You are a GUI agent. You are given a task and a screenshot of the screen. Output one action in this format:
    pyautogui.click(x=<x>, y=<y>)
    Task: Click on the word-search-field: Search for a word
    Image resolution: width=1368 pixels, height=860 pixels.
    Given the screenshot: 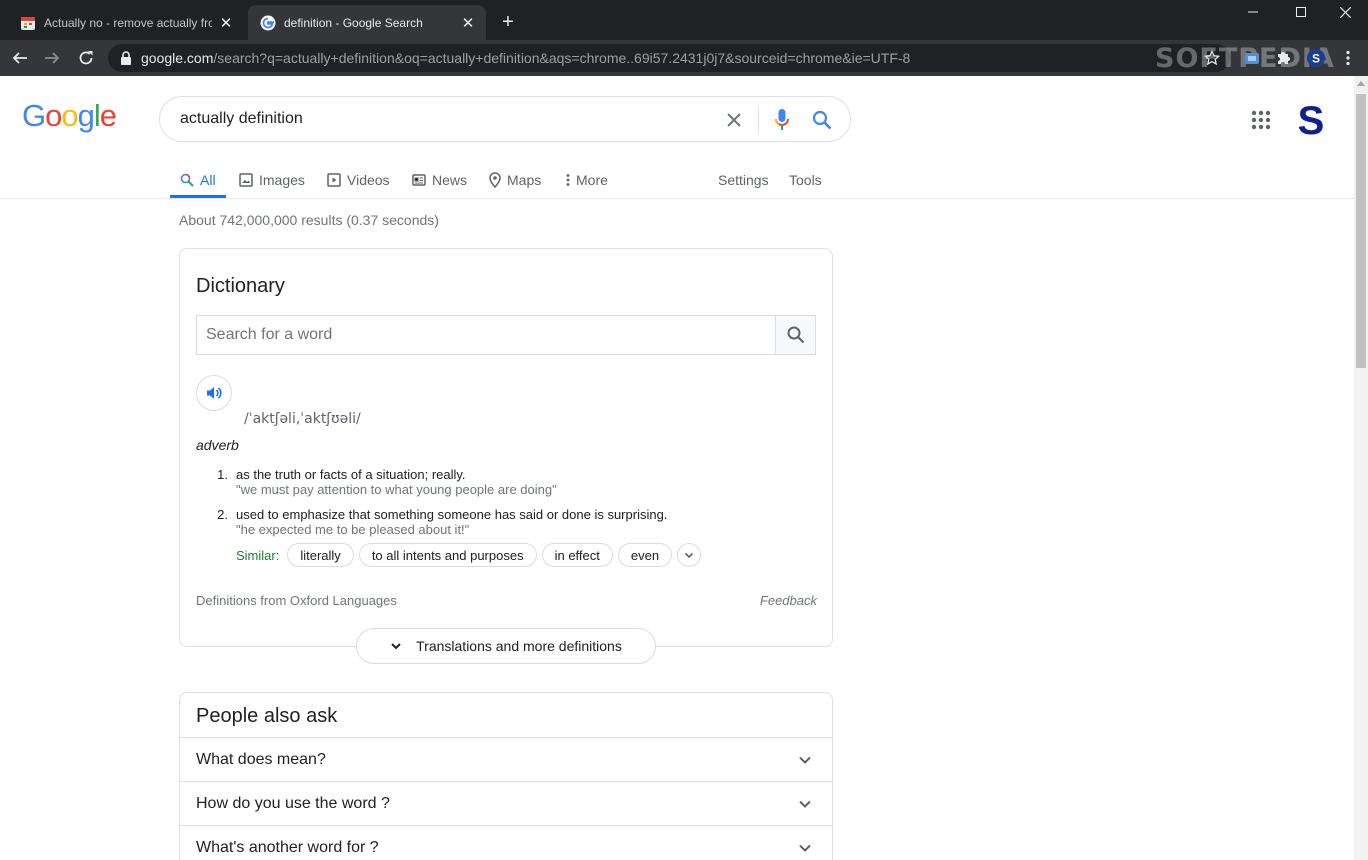 What is the action you would take?
    pyautogui.click(x=506, y=335)
    